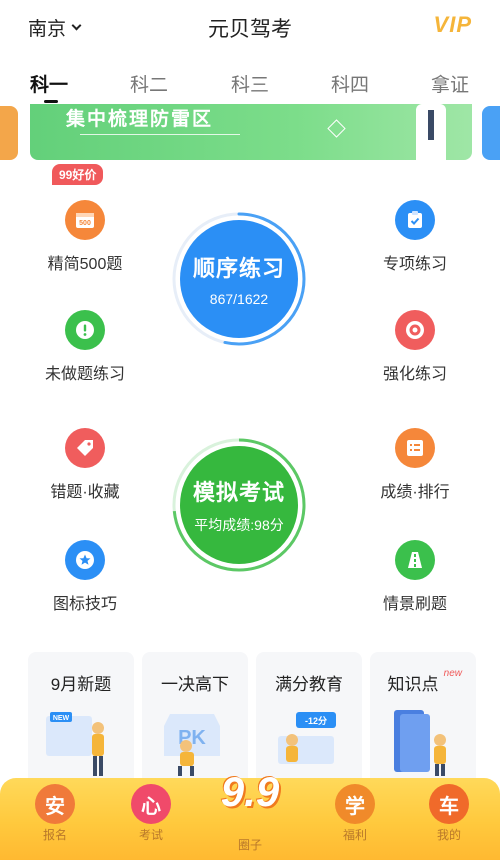 The height and width of the screenshot is (860, 500). I want to click on feature-label: 专项练习, so click(414, 264).